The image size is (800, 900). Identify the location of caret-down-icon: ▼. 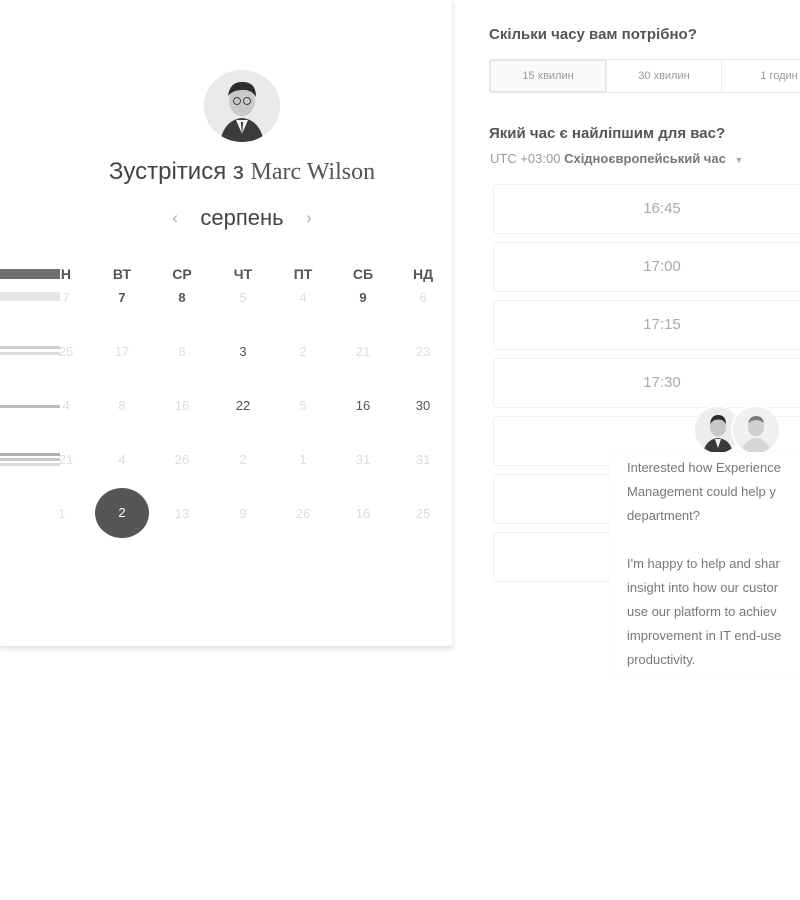
(739, 160).